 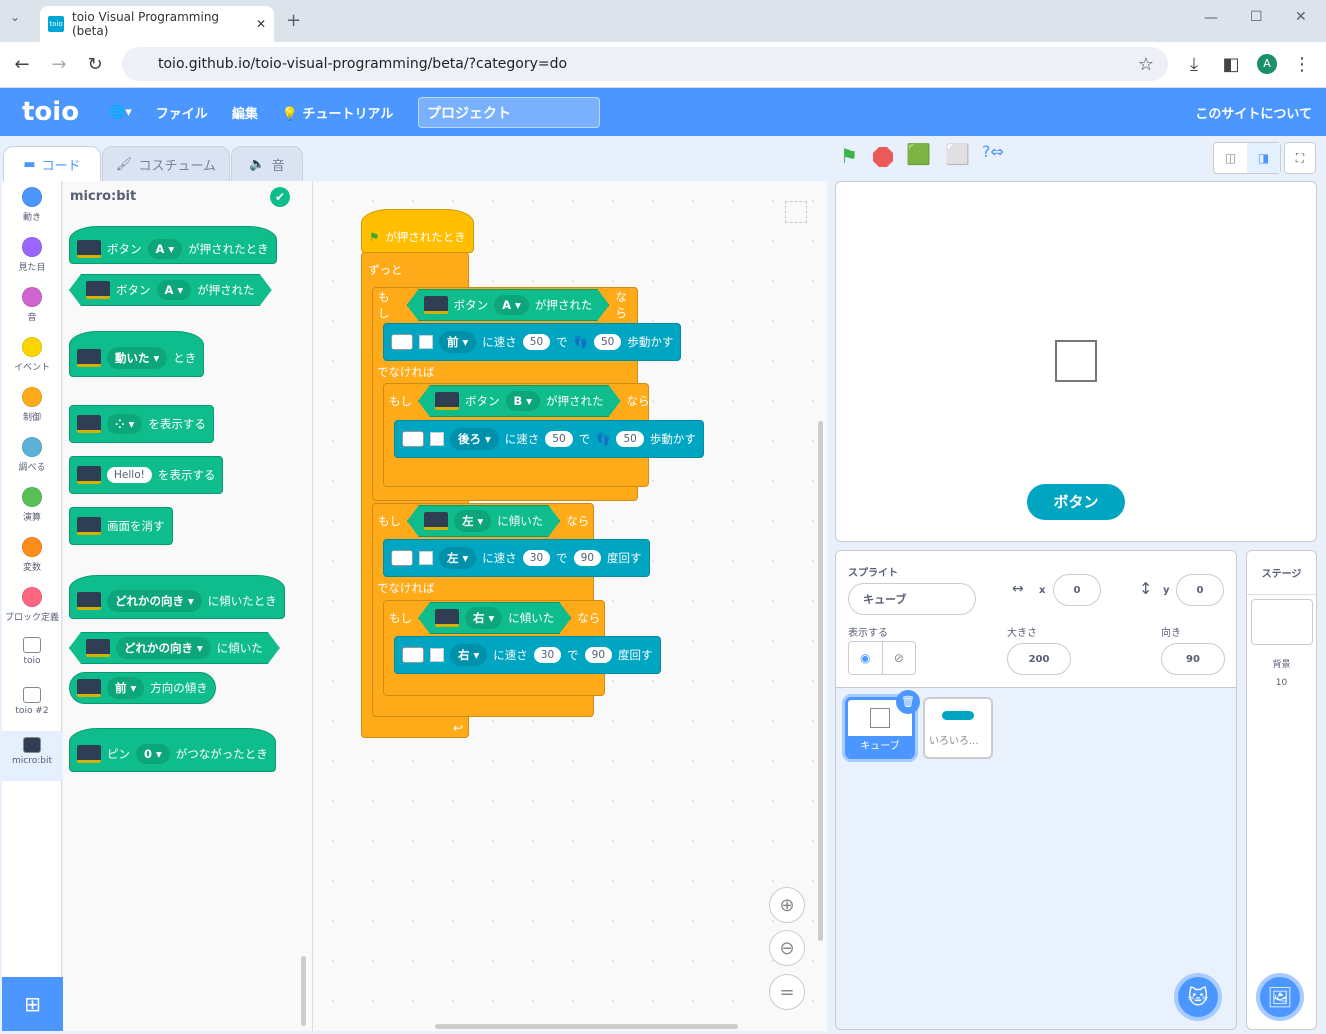 What do you see at coordinates (787, 905) in the screenshot?
I see `zoom-in-button: ⊕` at bounding box center [787, 905].